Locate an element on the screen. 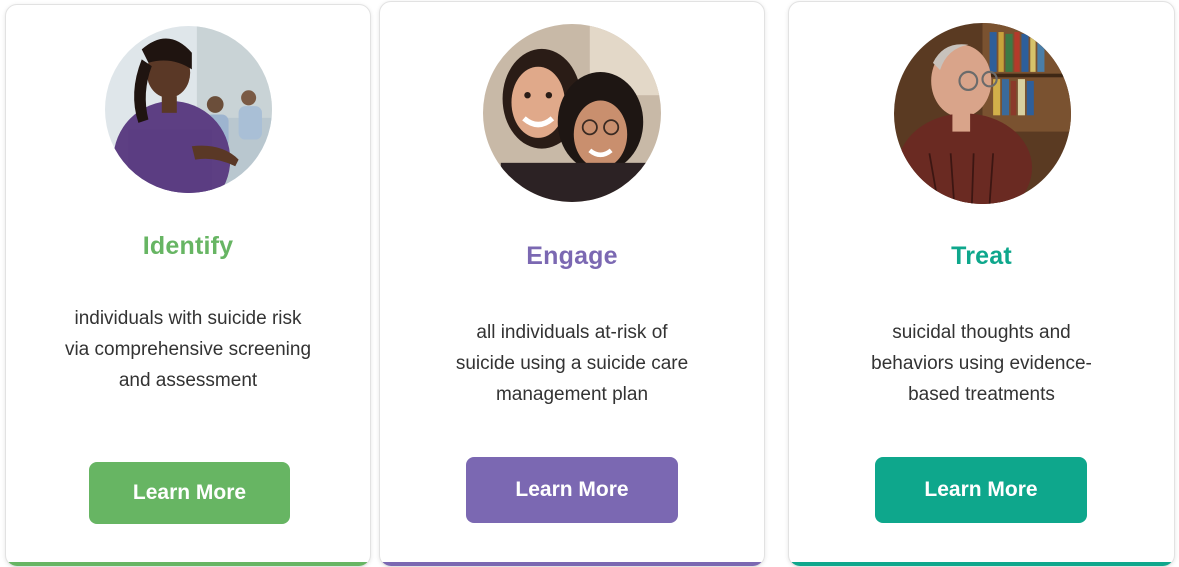 This screenshot has height=567, width=1179. description-line: individuals with suicide risk is located at coordinates (188, 318).